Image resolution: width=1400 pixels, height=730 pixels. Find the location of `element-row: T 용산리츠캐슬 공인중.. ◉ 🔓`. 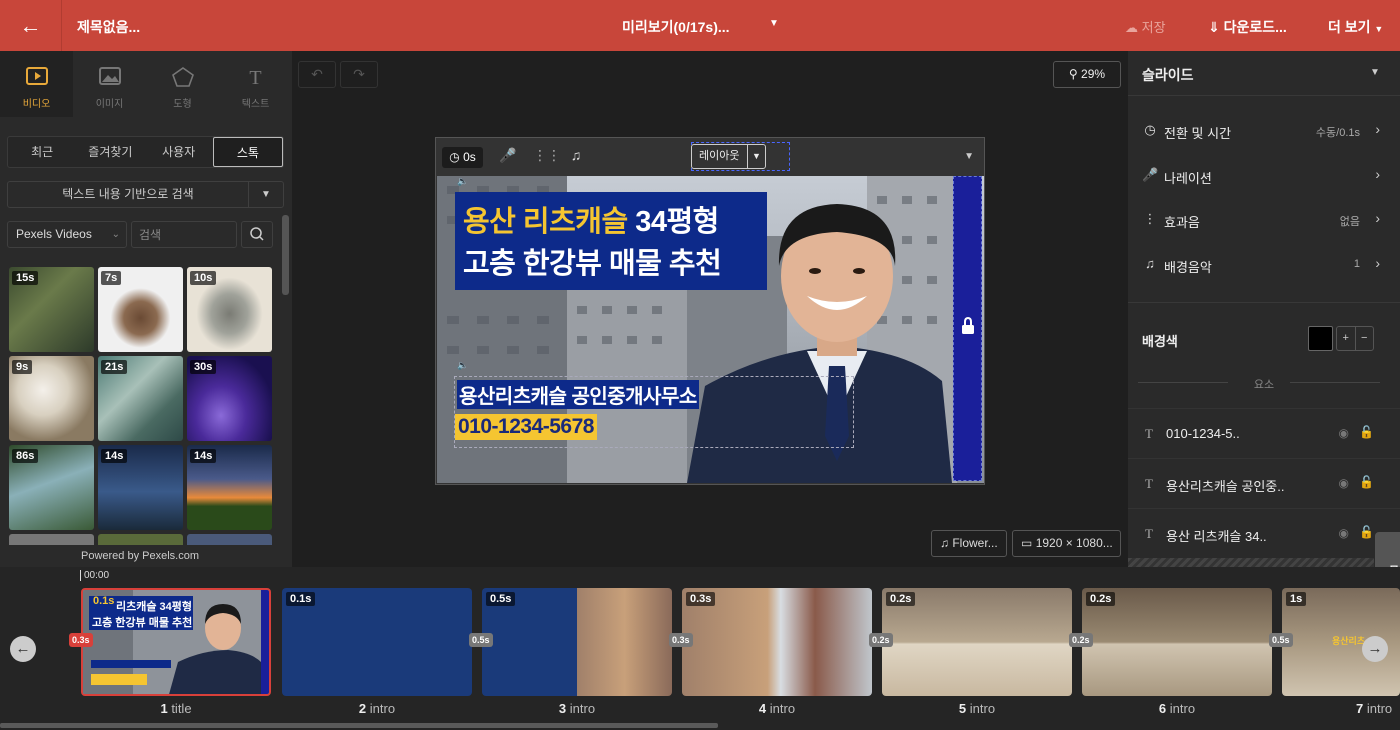

element-row: T 용산리츠캐슬 공인중.. ◉ 🔓 is located at coordinates (1264, 483).